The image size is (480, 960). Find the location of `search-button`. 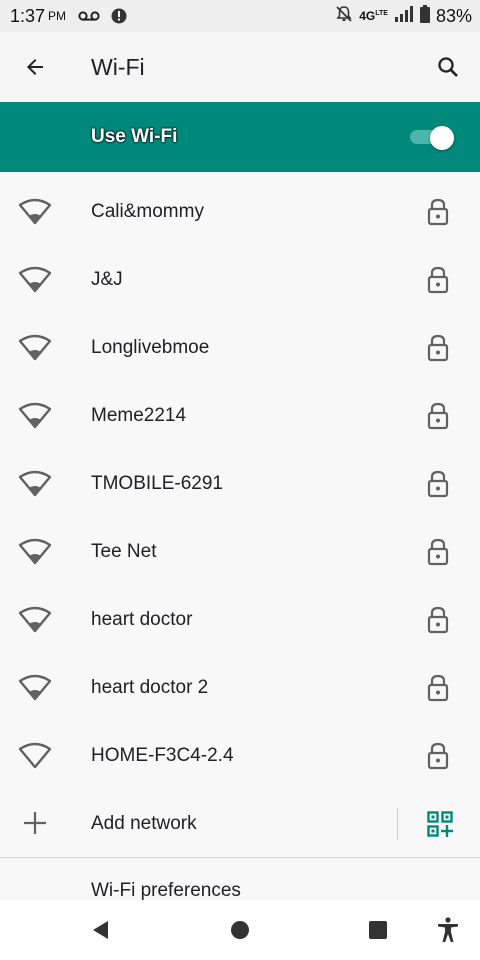

search-button is located at coordinates (448, 67).